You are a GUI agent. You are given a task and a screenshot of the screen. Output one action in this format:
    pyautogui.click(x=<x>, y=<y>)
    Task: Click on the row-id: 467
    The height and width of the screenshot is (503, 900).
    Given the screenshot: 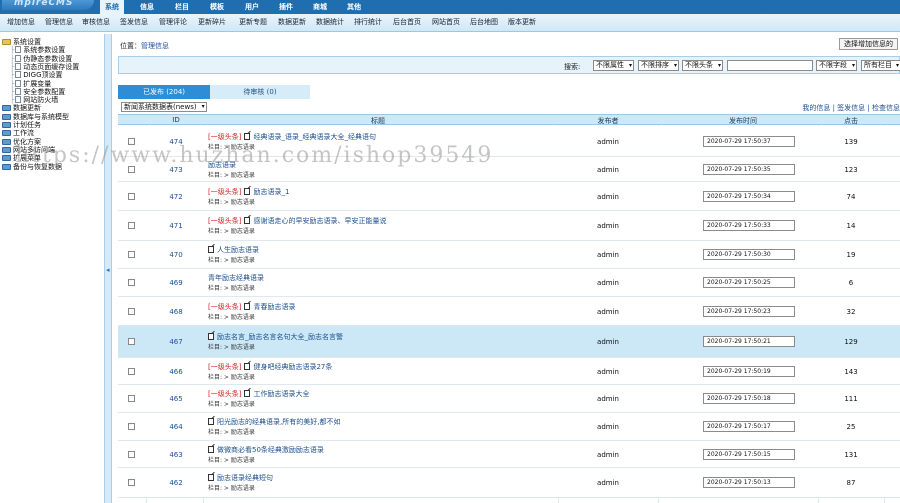 What is the action you would take?
    pyautogui.click(x=176, y=342)
    